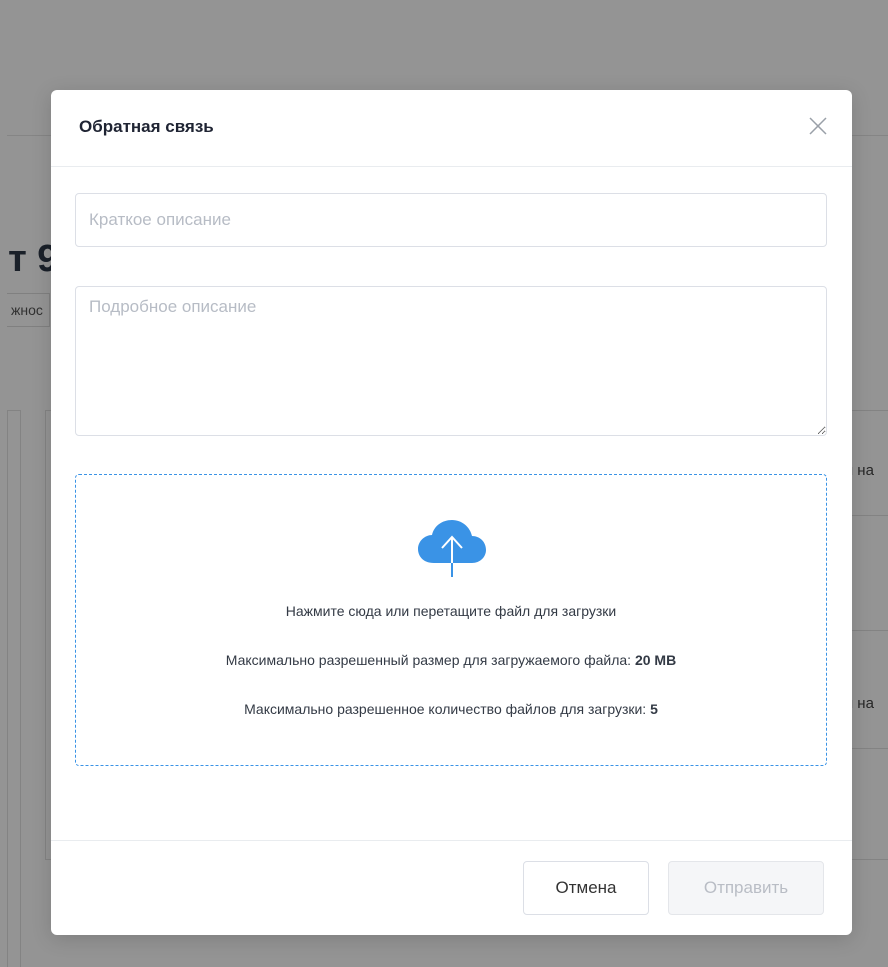  What do you see at coordinates (654, 709) in the screenshot?
I see `max-count-value: 5` at bounding box center [654, 709].